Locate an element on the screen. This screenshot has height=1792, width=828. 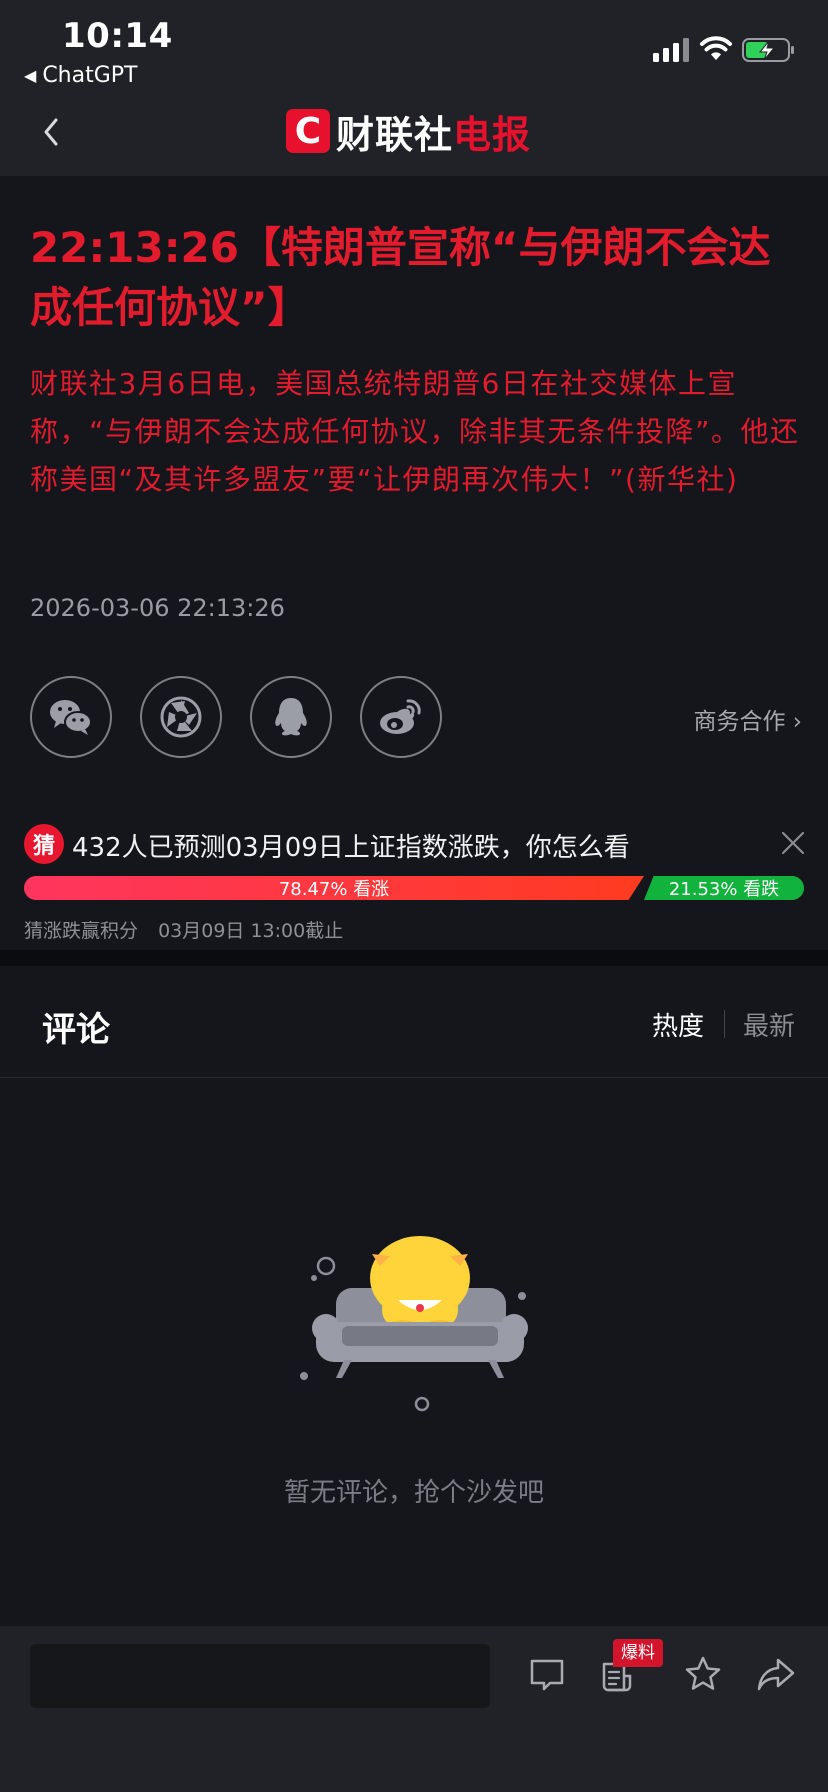
empty-comments-illustration is located at coordinates (414, 1324).